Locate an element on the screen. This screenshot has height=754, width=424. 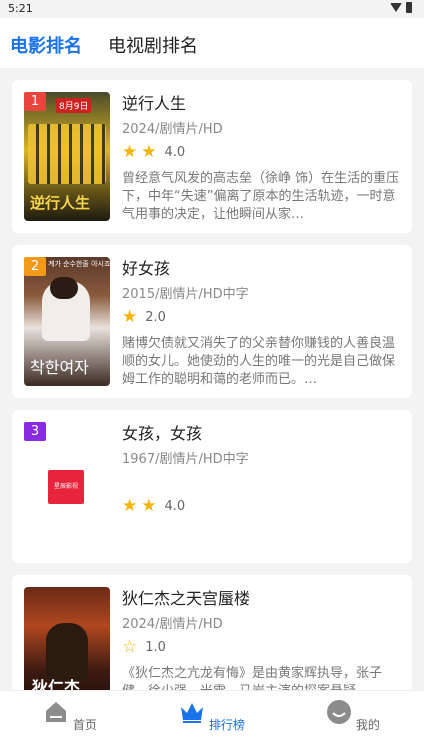
tab-tv-ranking: 电视剧排名 is located at coordinates (153, 45).